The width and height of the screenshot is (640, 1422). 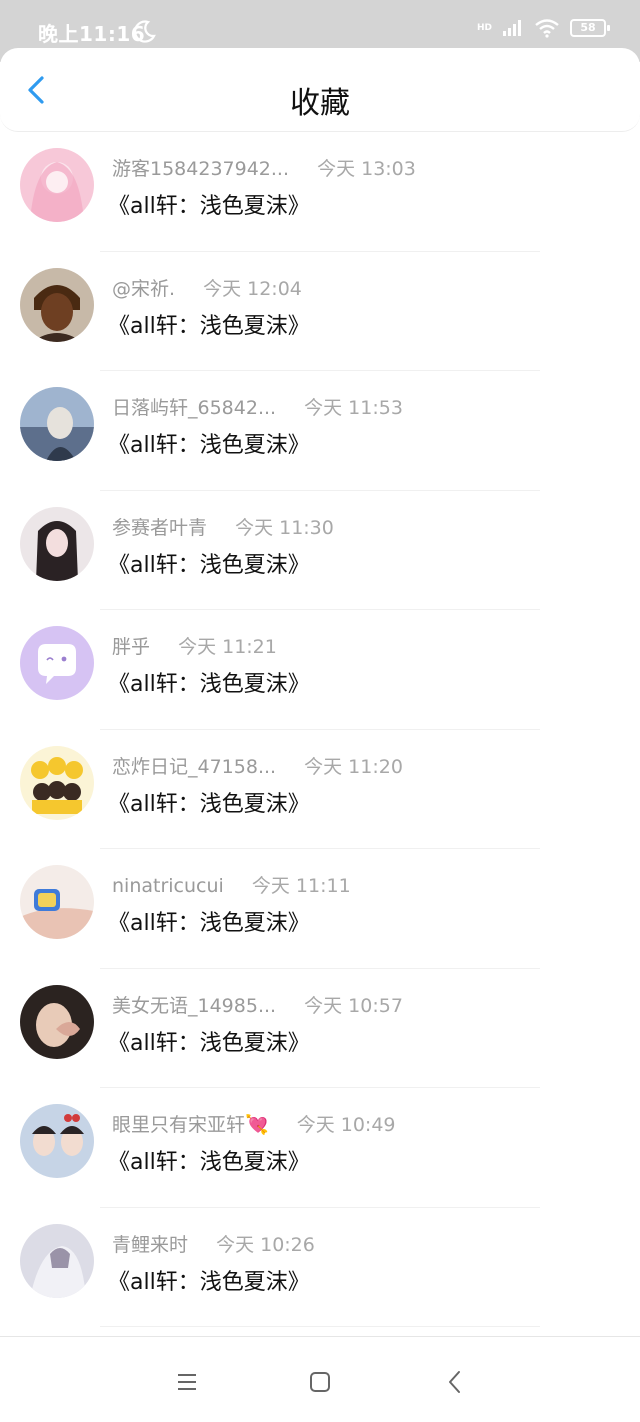 I want to click on menu-icon, so click(x=187, y=1382).